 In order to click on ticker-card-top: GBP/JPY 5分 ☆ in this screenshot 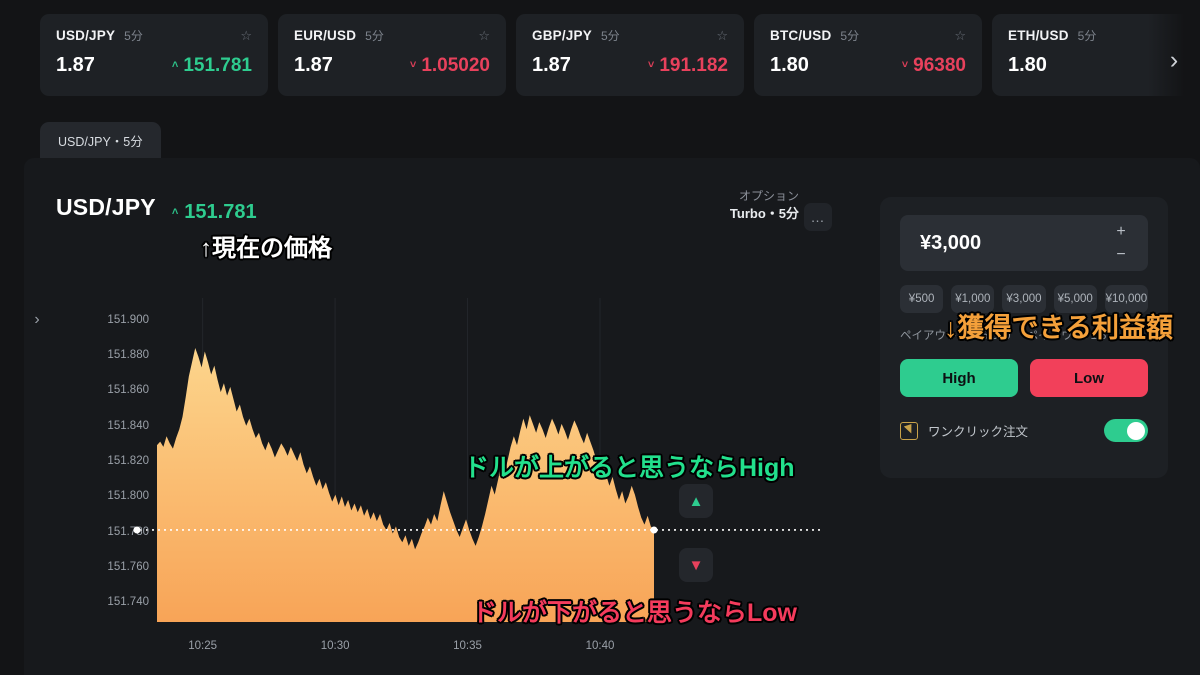, I will do `click(630, 35)`.